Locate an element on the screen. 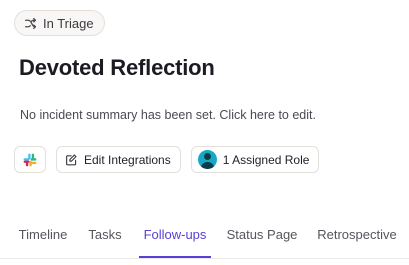  tab-retrospective: Retrospective is located at coordinates (357, 239).